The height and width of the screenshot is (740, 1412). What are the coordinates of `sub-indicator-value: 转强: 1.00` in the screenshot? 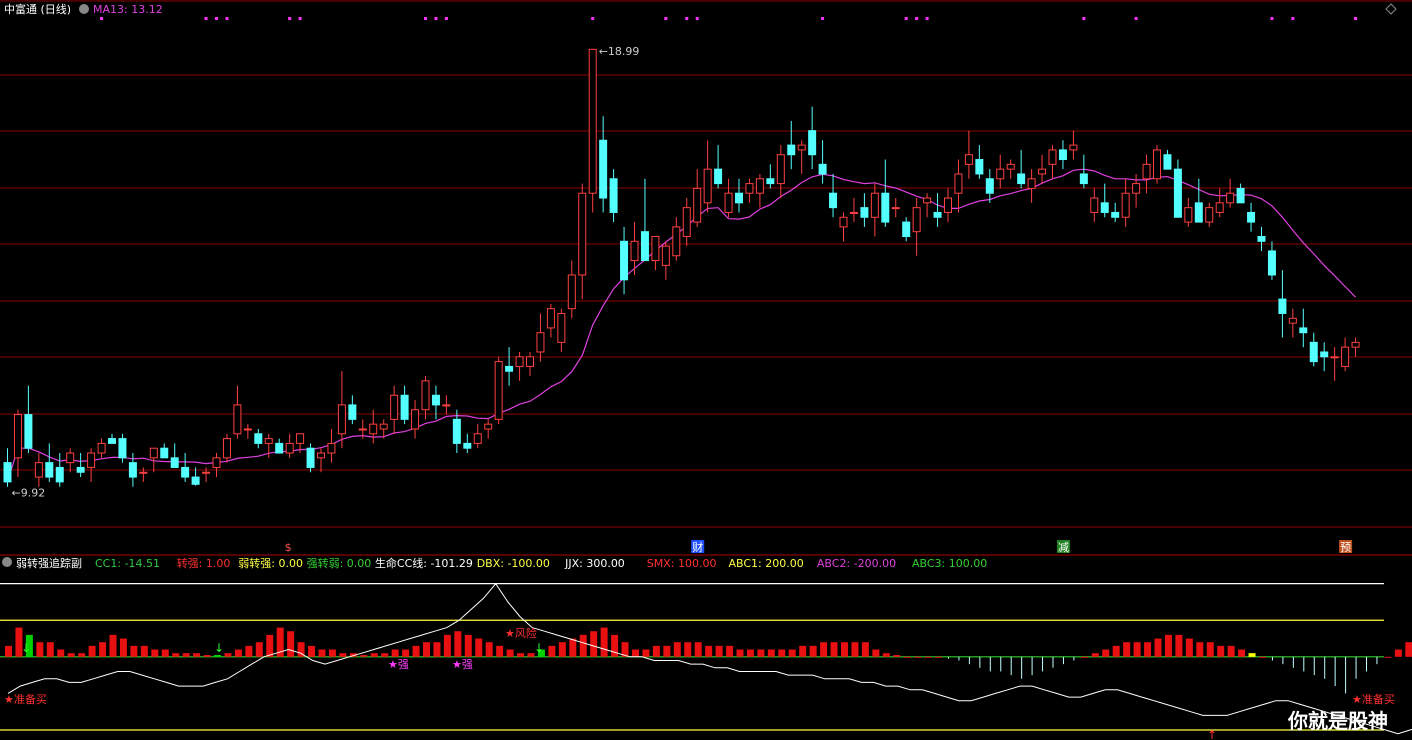 It's located at (204, 563).